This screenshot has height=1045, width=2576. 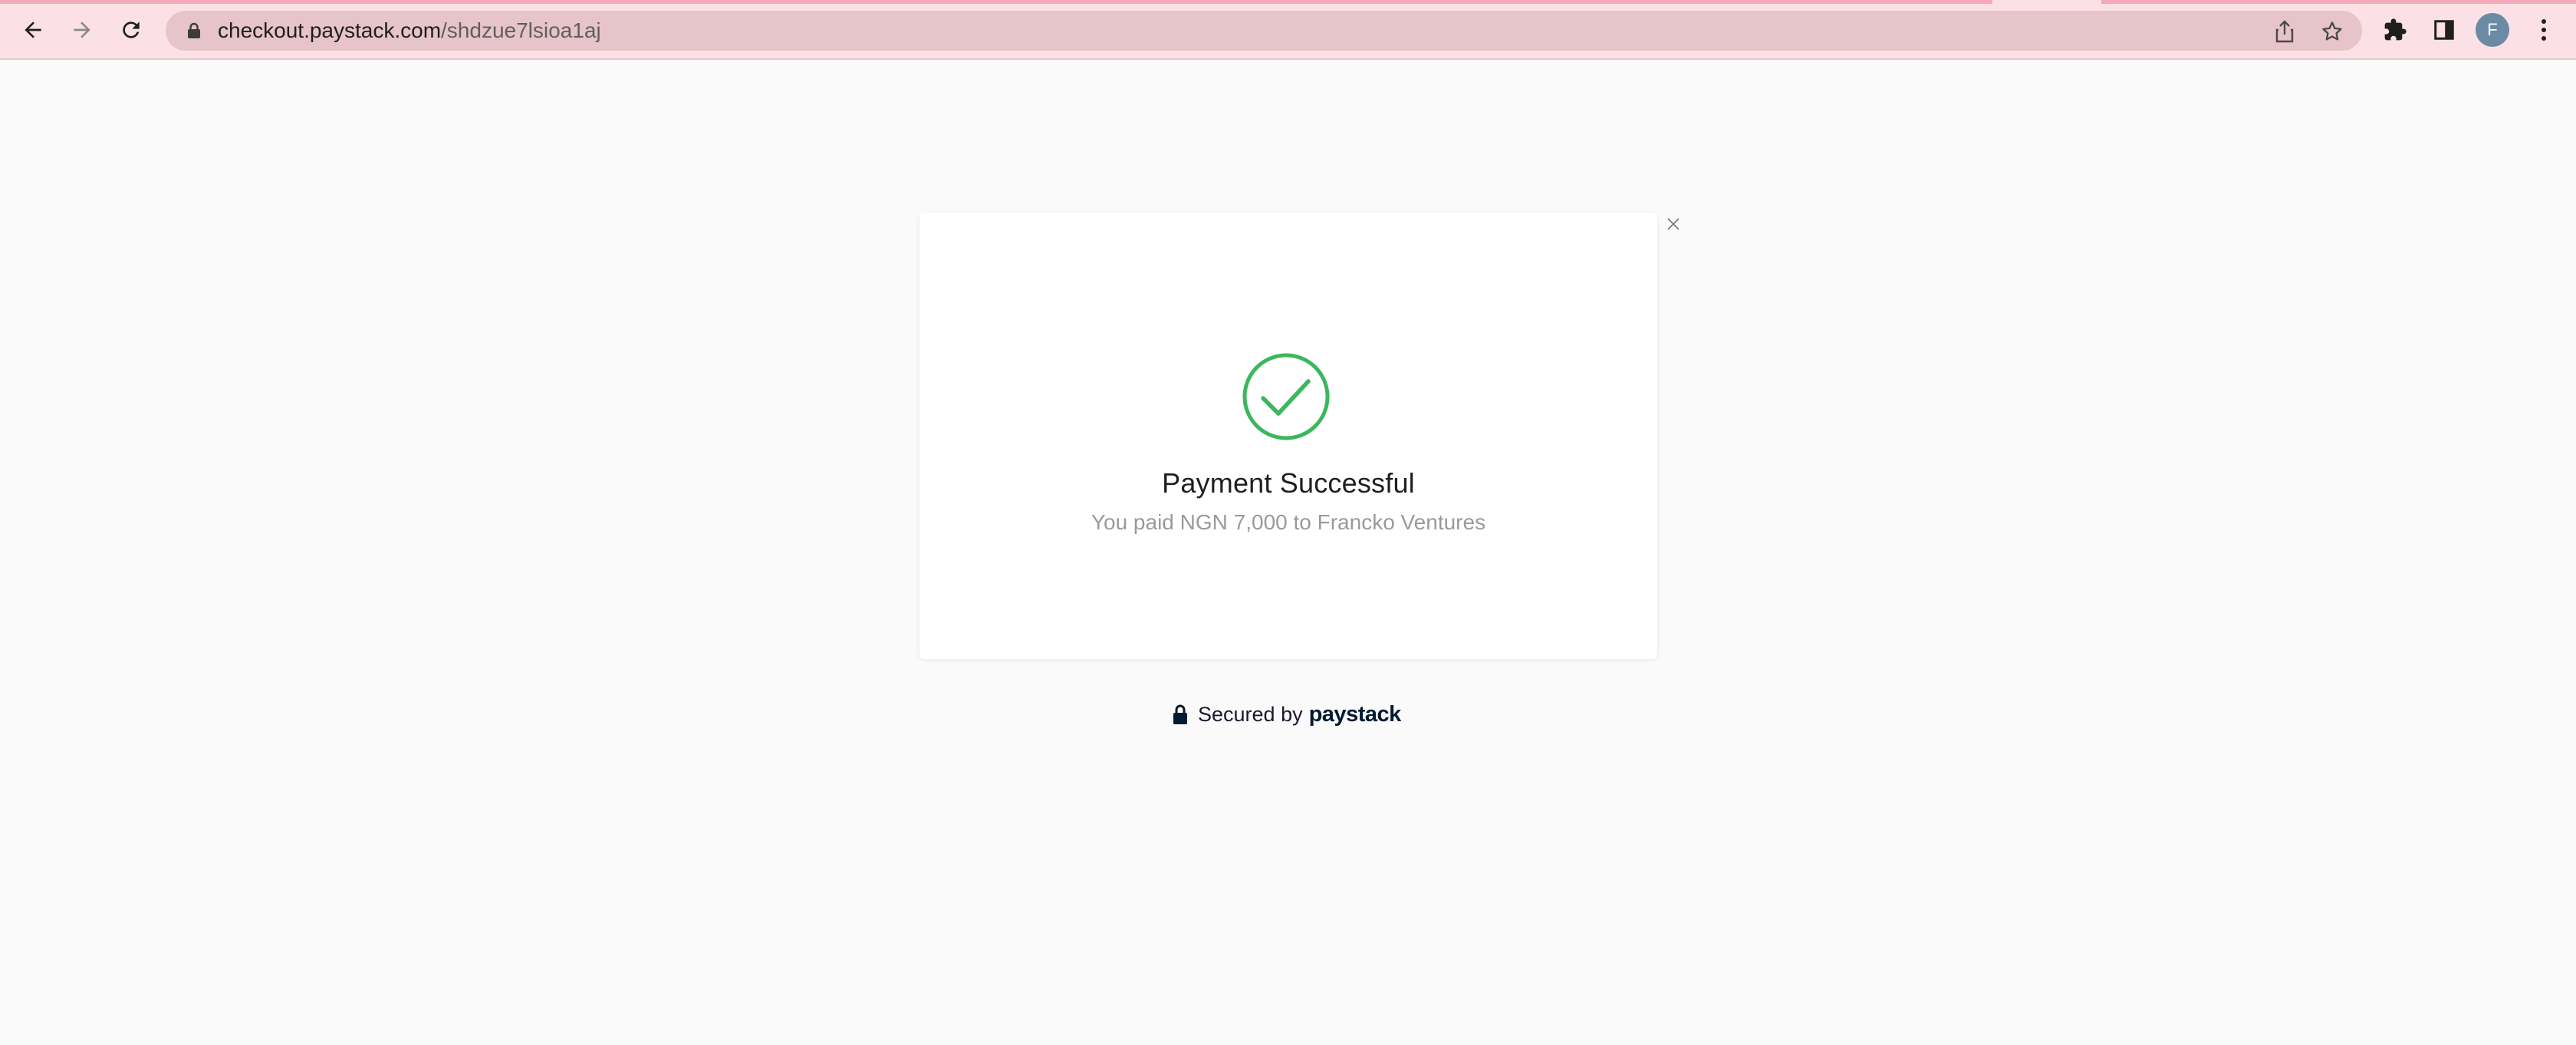 What do you see at coordinates (1288, 522) in the screenshot?
I see `payment-summary-text: You paid NGN 7,000 to Francko Ventures` at bounding box center [1288, 522].